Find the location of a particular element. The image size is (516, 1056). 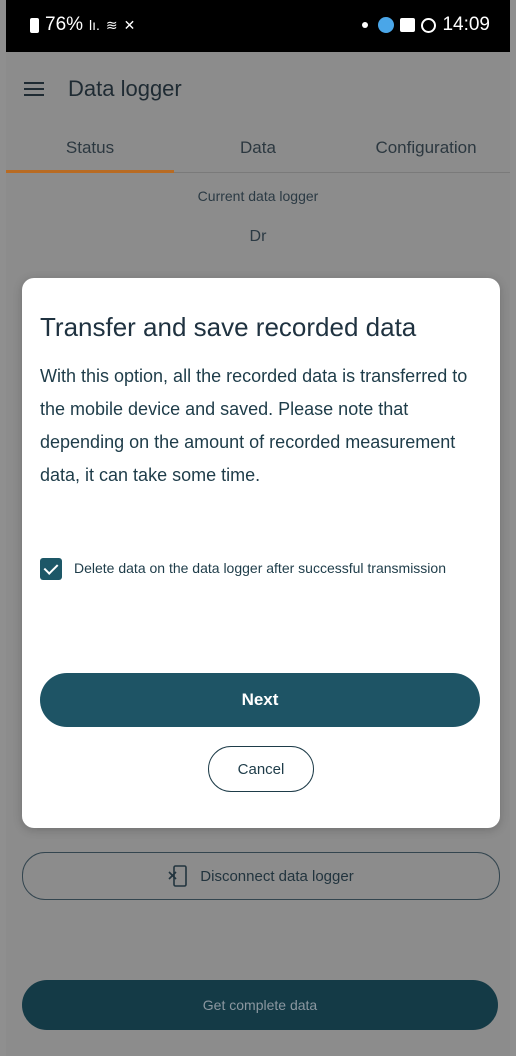

get-complete-data-button: Get complete data is located at coordinates (260, 1005).